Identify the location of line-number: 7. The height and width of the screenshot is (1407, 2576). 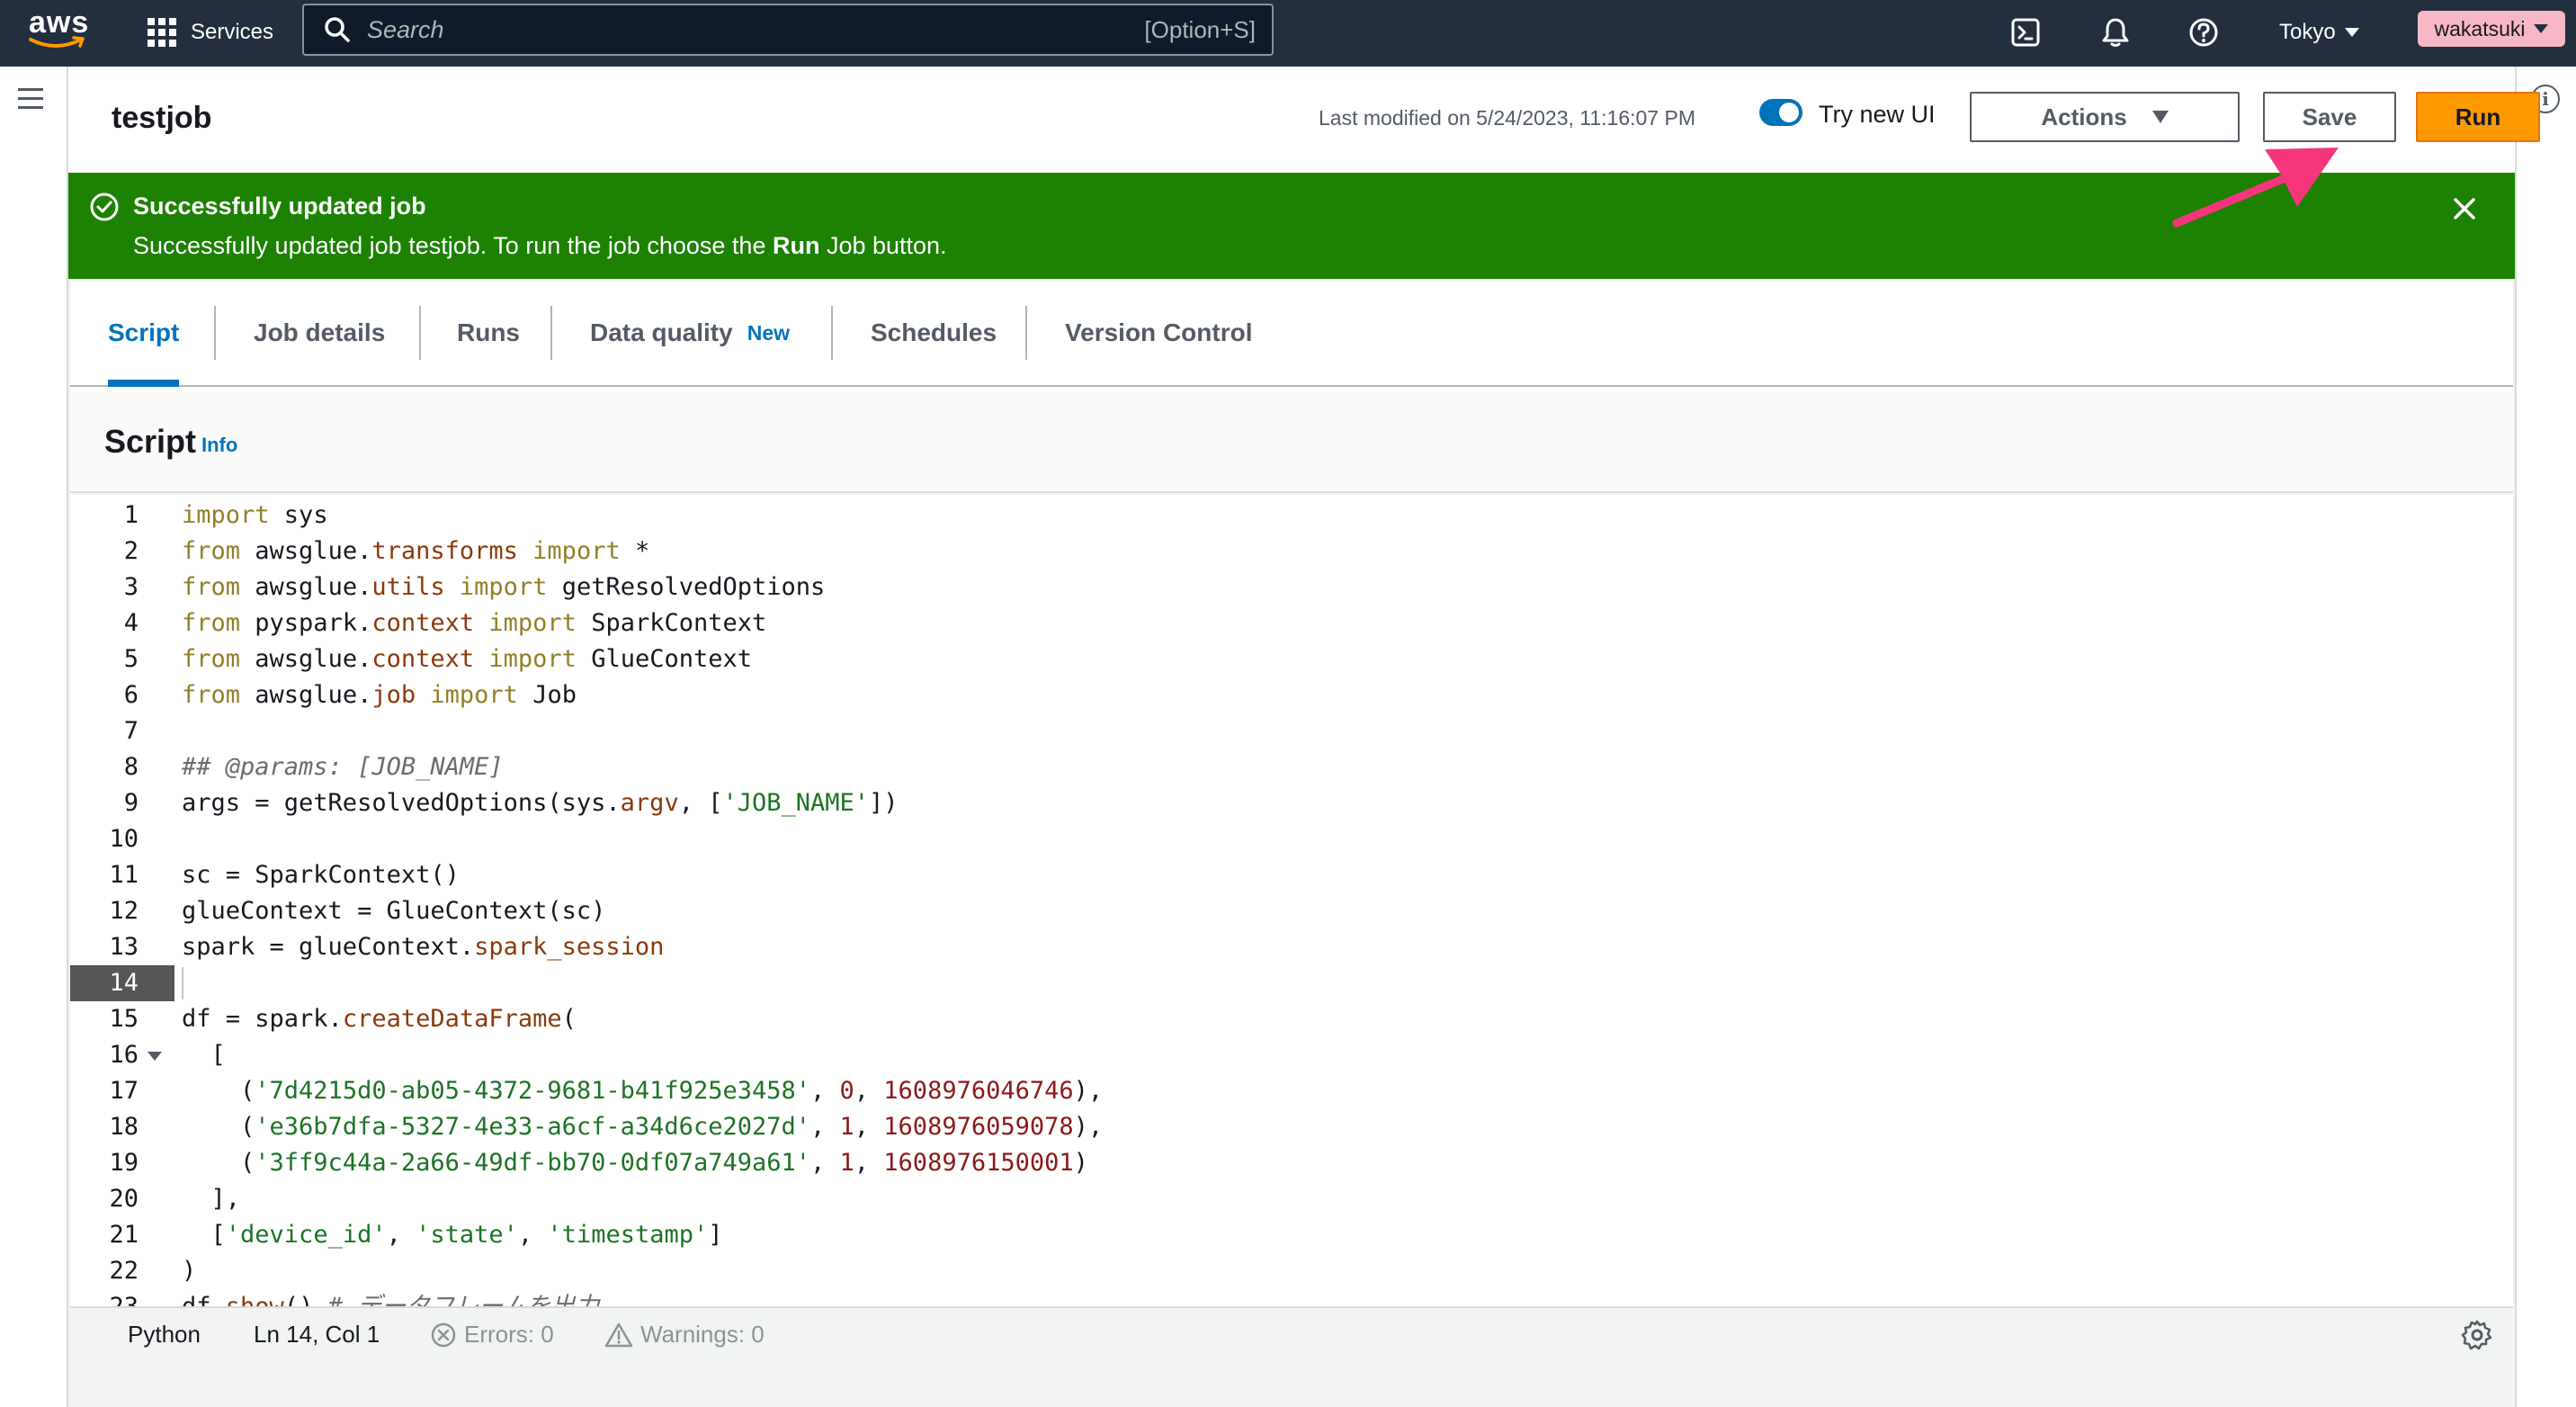
(131, 731).